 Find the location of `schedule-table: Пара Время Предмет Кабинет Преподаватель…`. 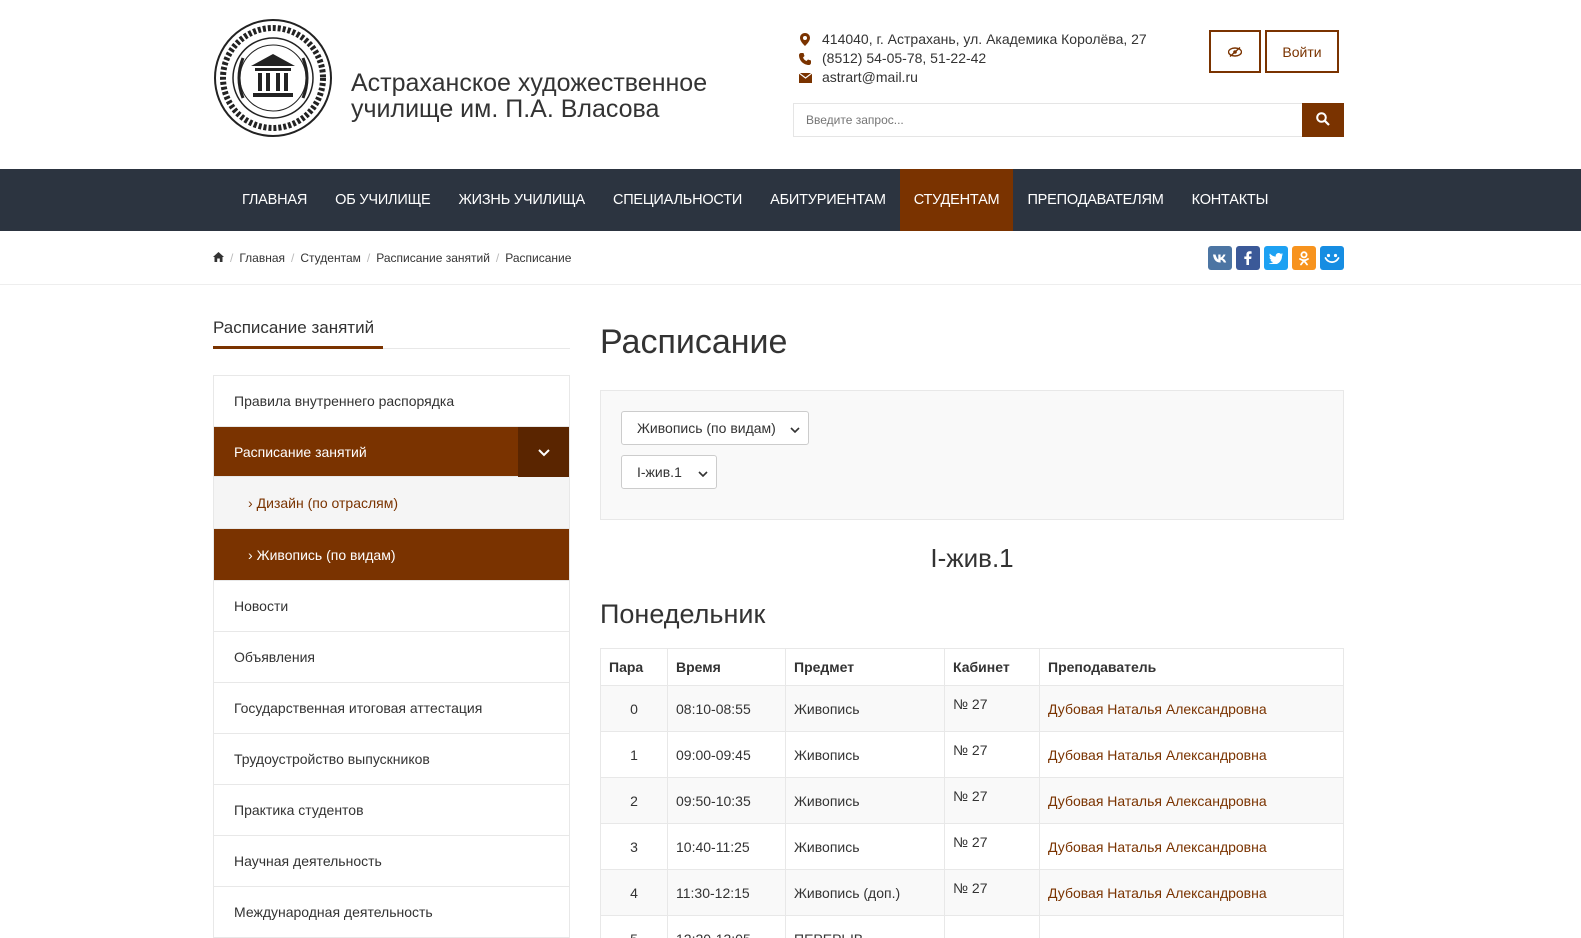

schedule-table: Пара Время Предмет Кабинет Преподаватель… is located at coordinates (972, 793).